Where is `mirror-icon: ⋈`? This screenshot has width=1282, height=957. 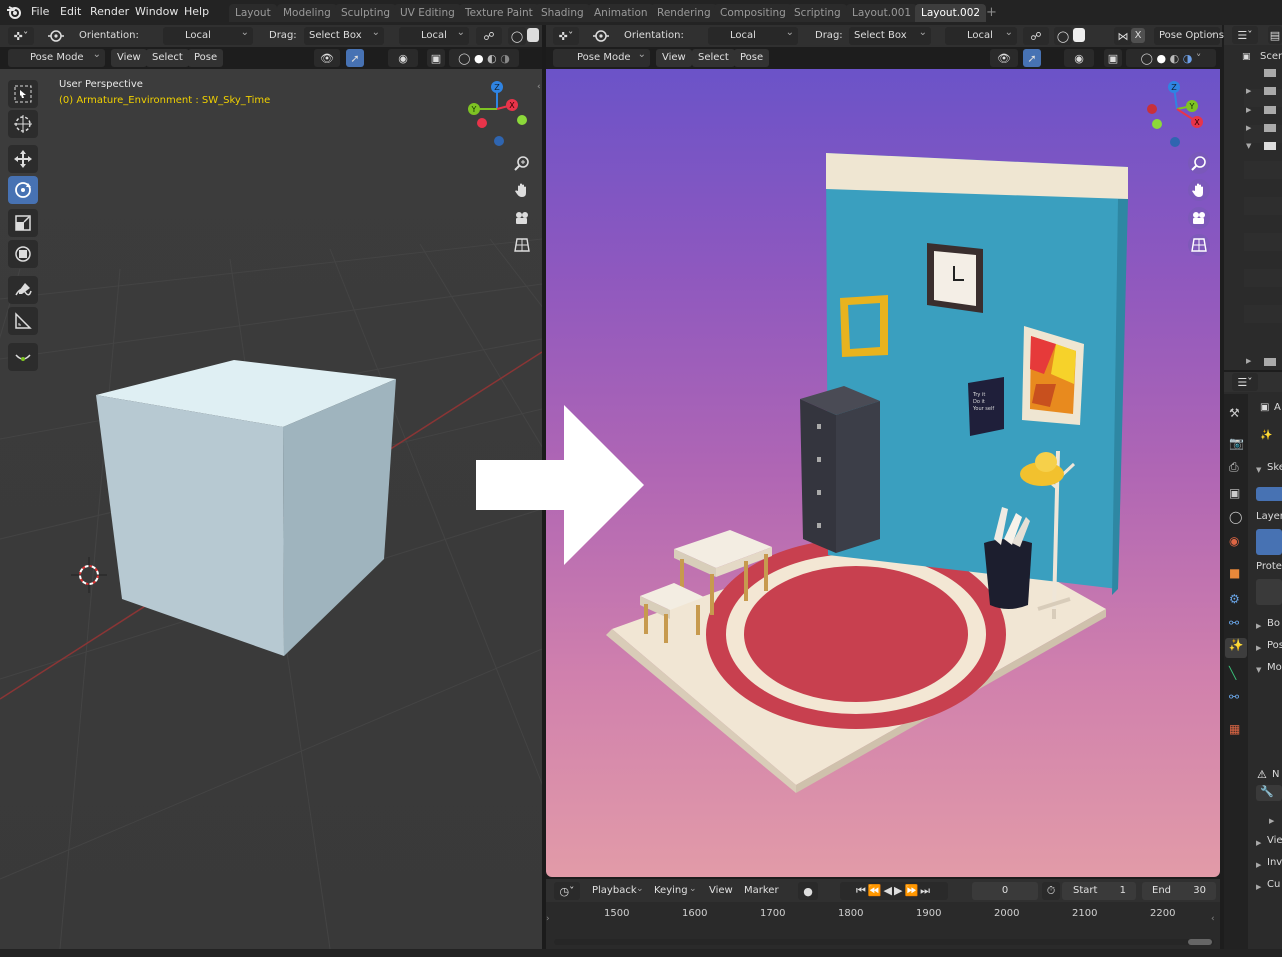 mirror-icon: ⋈ is located at coordinates (1123, 36).